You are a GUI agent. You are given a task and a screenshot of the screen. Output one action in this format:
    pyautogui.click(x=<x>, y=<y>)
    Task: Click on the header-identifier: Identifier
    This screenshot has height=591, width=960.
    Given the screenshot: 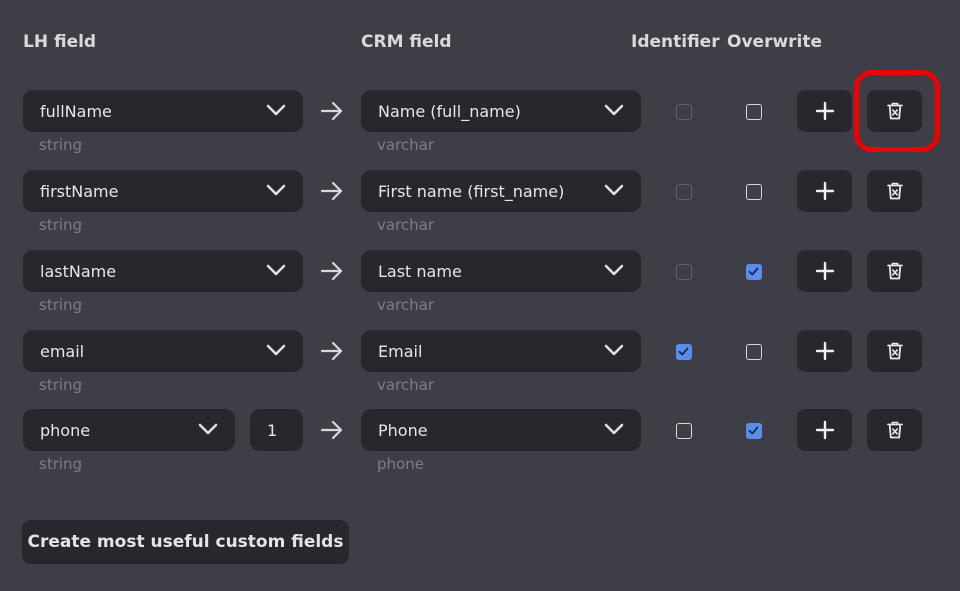 What is the action you would take?
    pyautogui.click(x=675, y=42)
    